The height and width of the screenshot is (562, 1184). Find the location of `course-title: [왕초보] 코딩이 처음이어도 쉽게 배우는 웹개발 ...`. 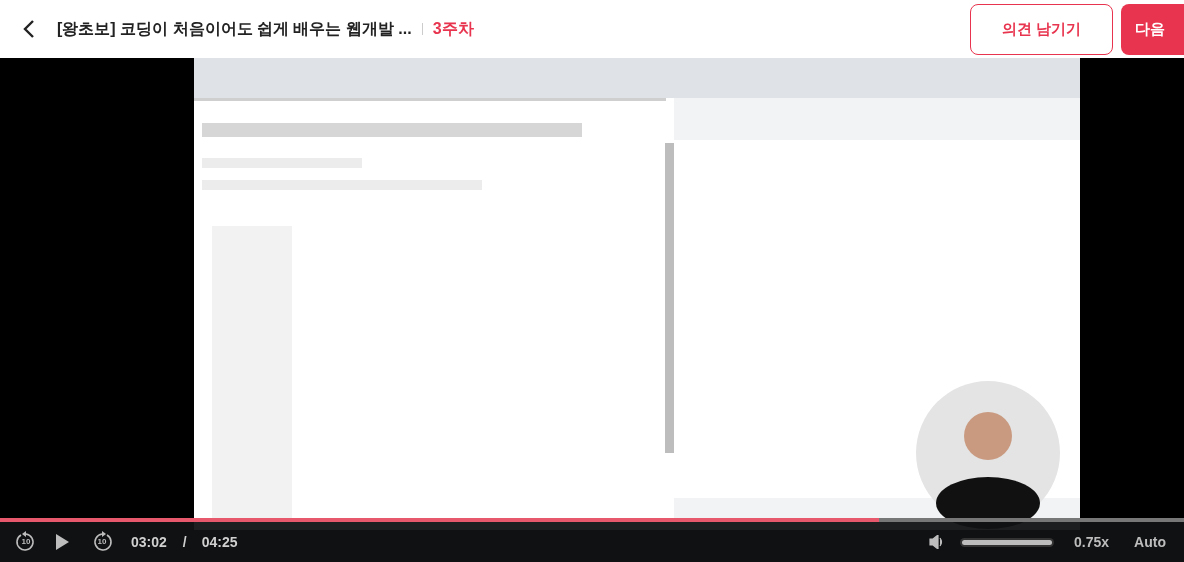

course-title: [왕초보] 코딩이 처음이어도 쉽게 배우는 웹개발 ... is located at coordinates (234, 29).